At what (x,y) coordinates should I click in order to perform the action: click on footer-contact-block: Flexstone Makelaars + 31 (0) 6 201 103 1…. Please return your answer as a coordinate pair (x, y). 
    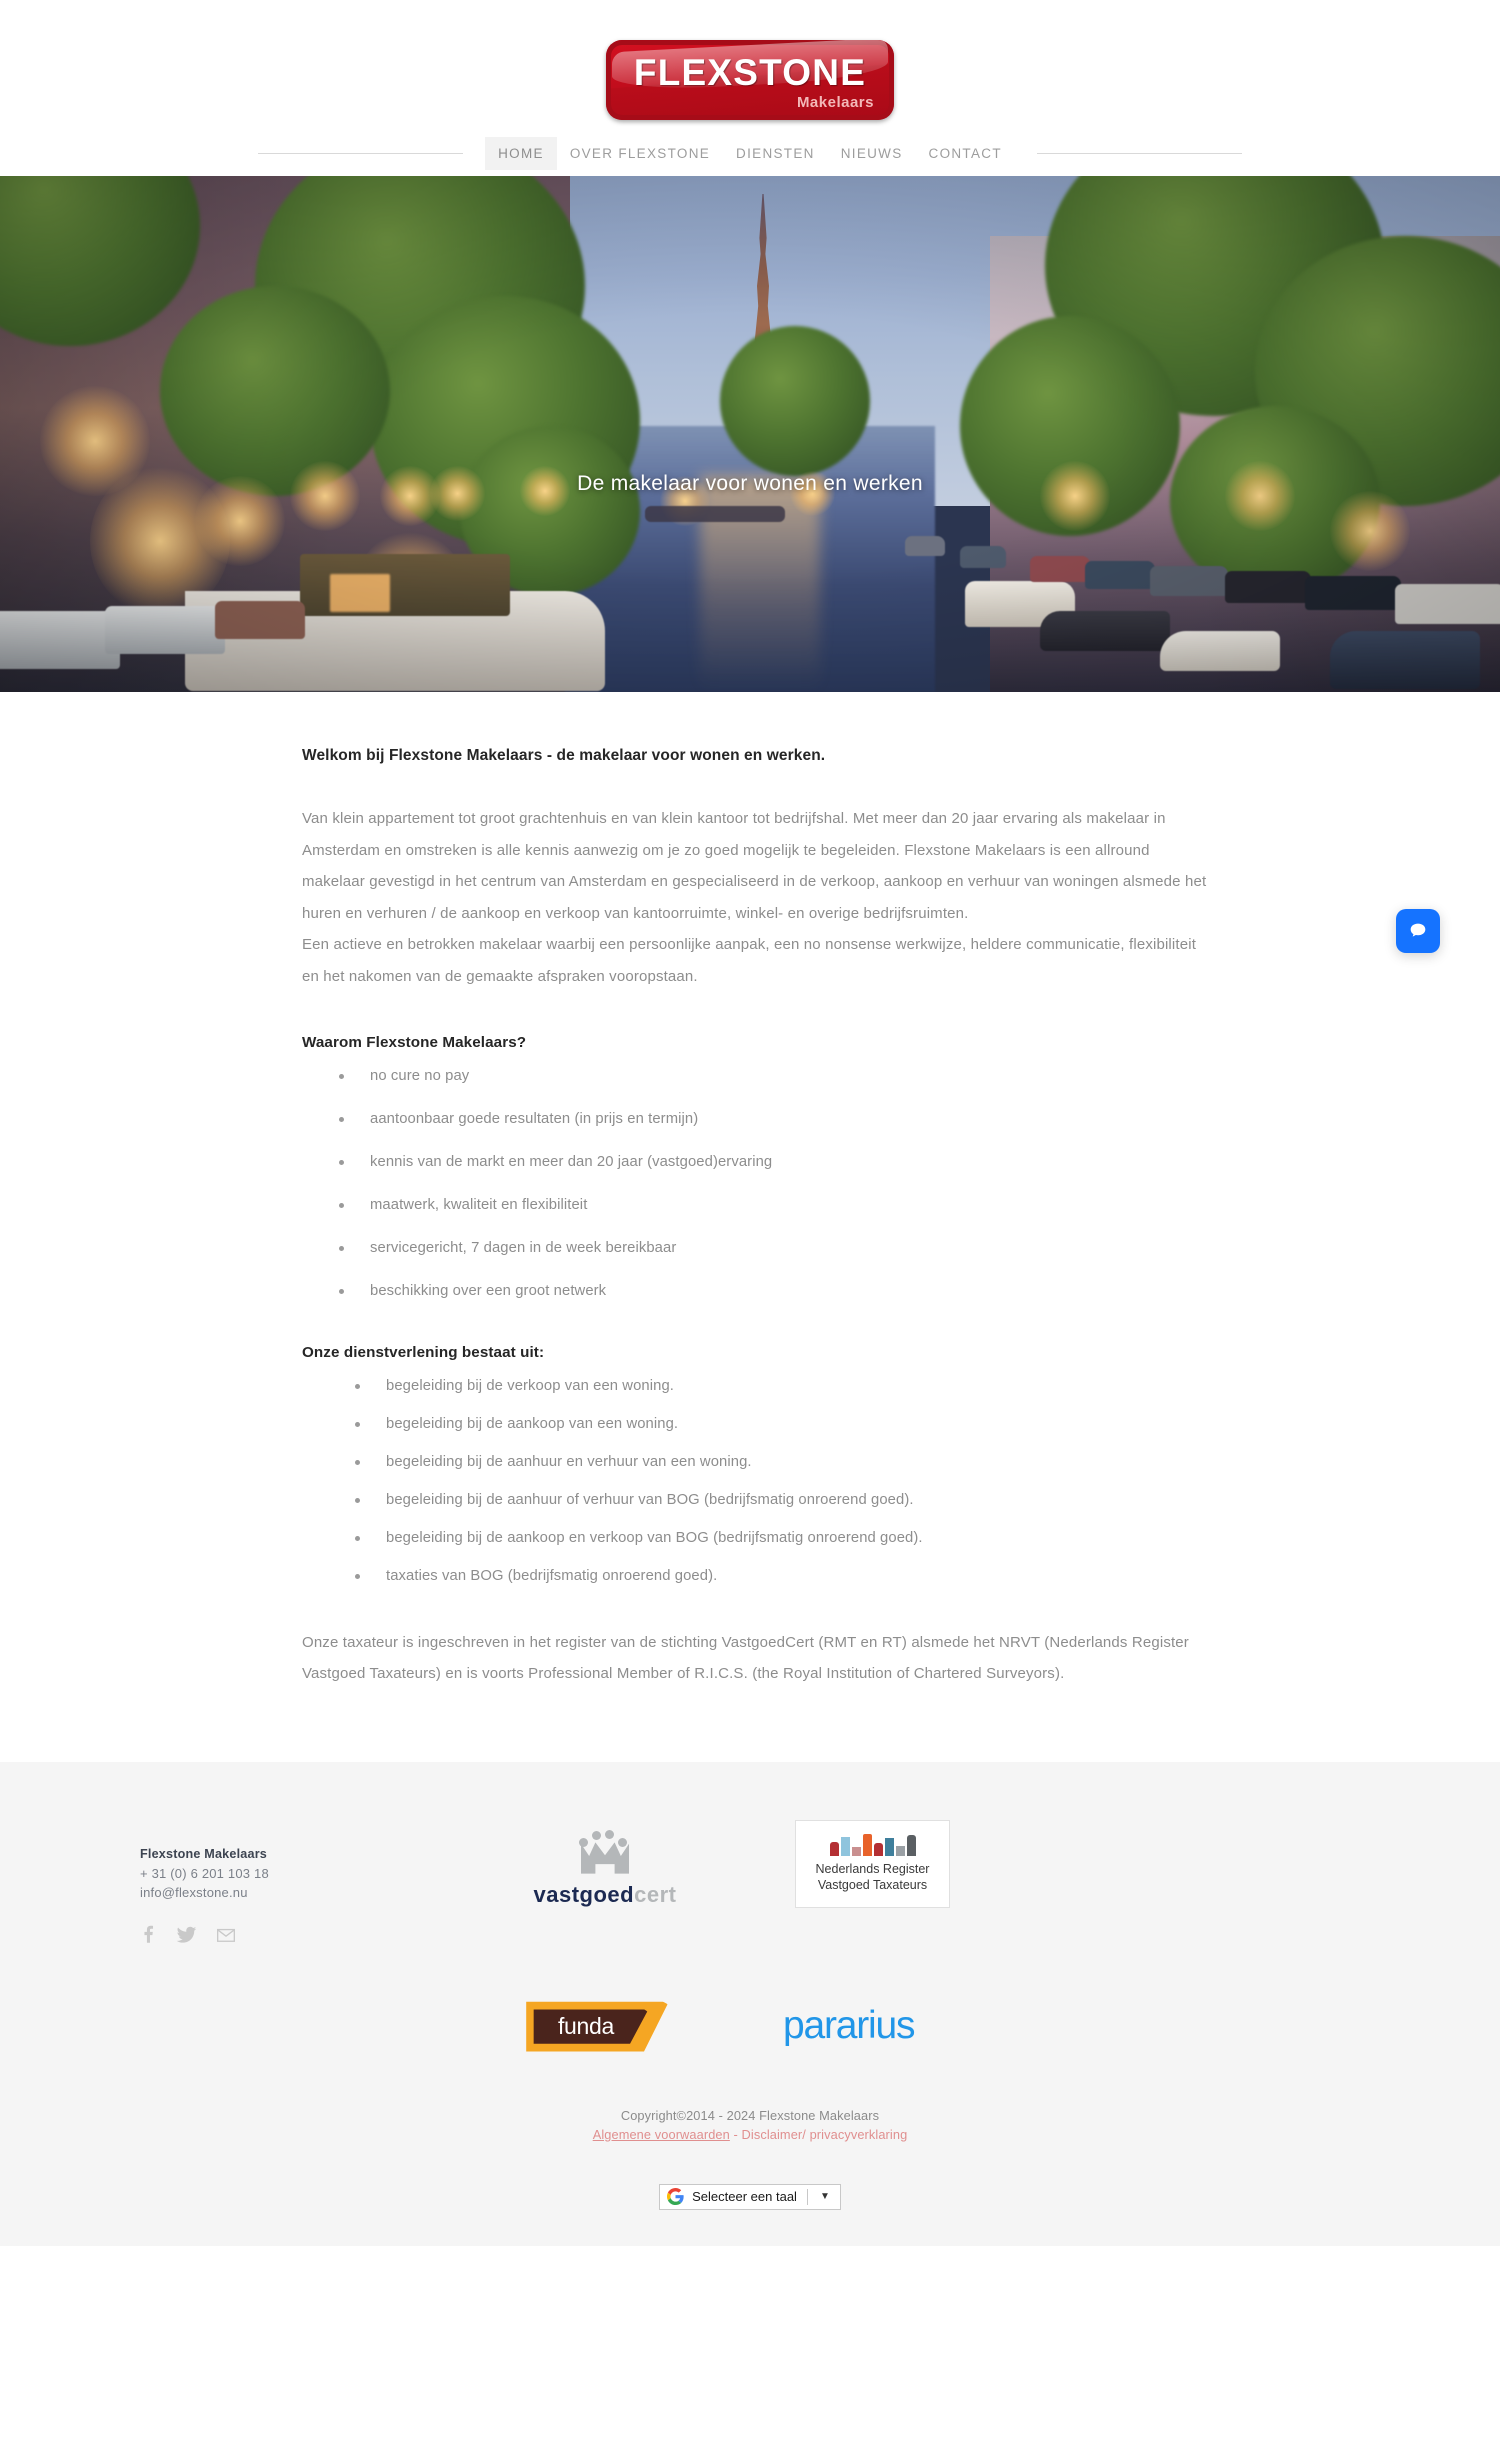
    Looking at the image, I should click on (204, 1896).